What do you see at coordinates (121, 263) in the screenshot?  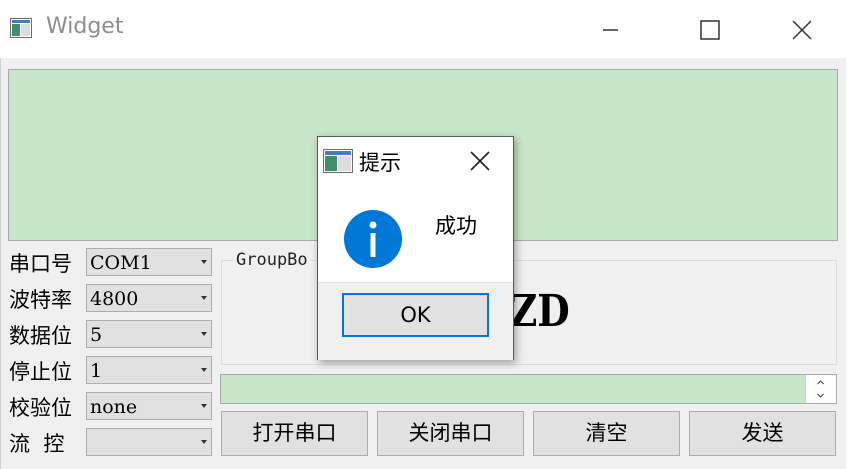 I see `port-value: COM1` at bounding box center [121, 263].